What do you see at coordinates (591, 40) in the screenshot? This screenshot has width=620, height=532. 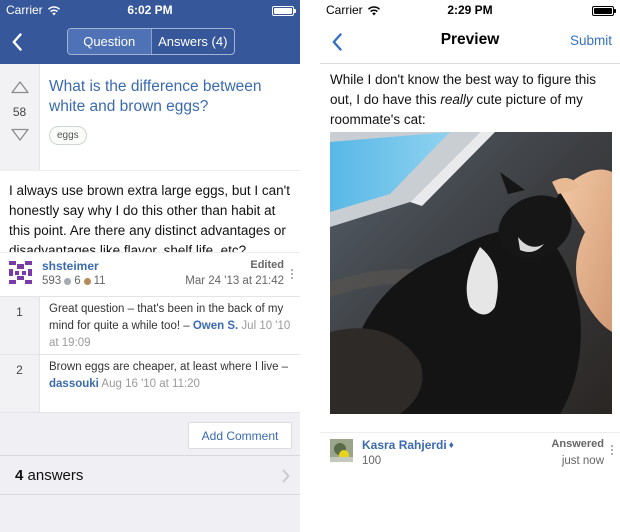 I see `submit-button: Submit` at bounding box center [591, 40].